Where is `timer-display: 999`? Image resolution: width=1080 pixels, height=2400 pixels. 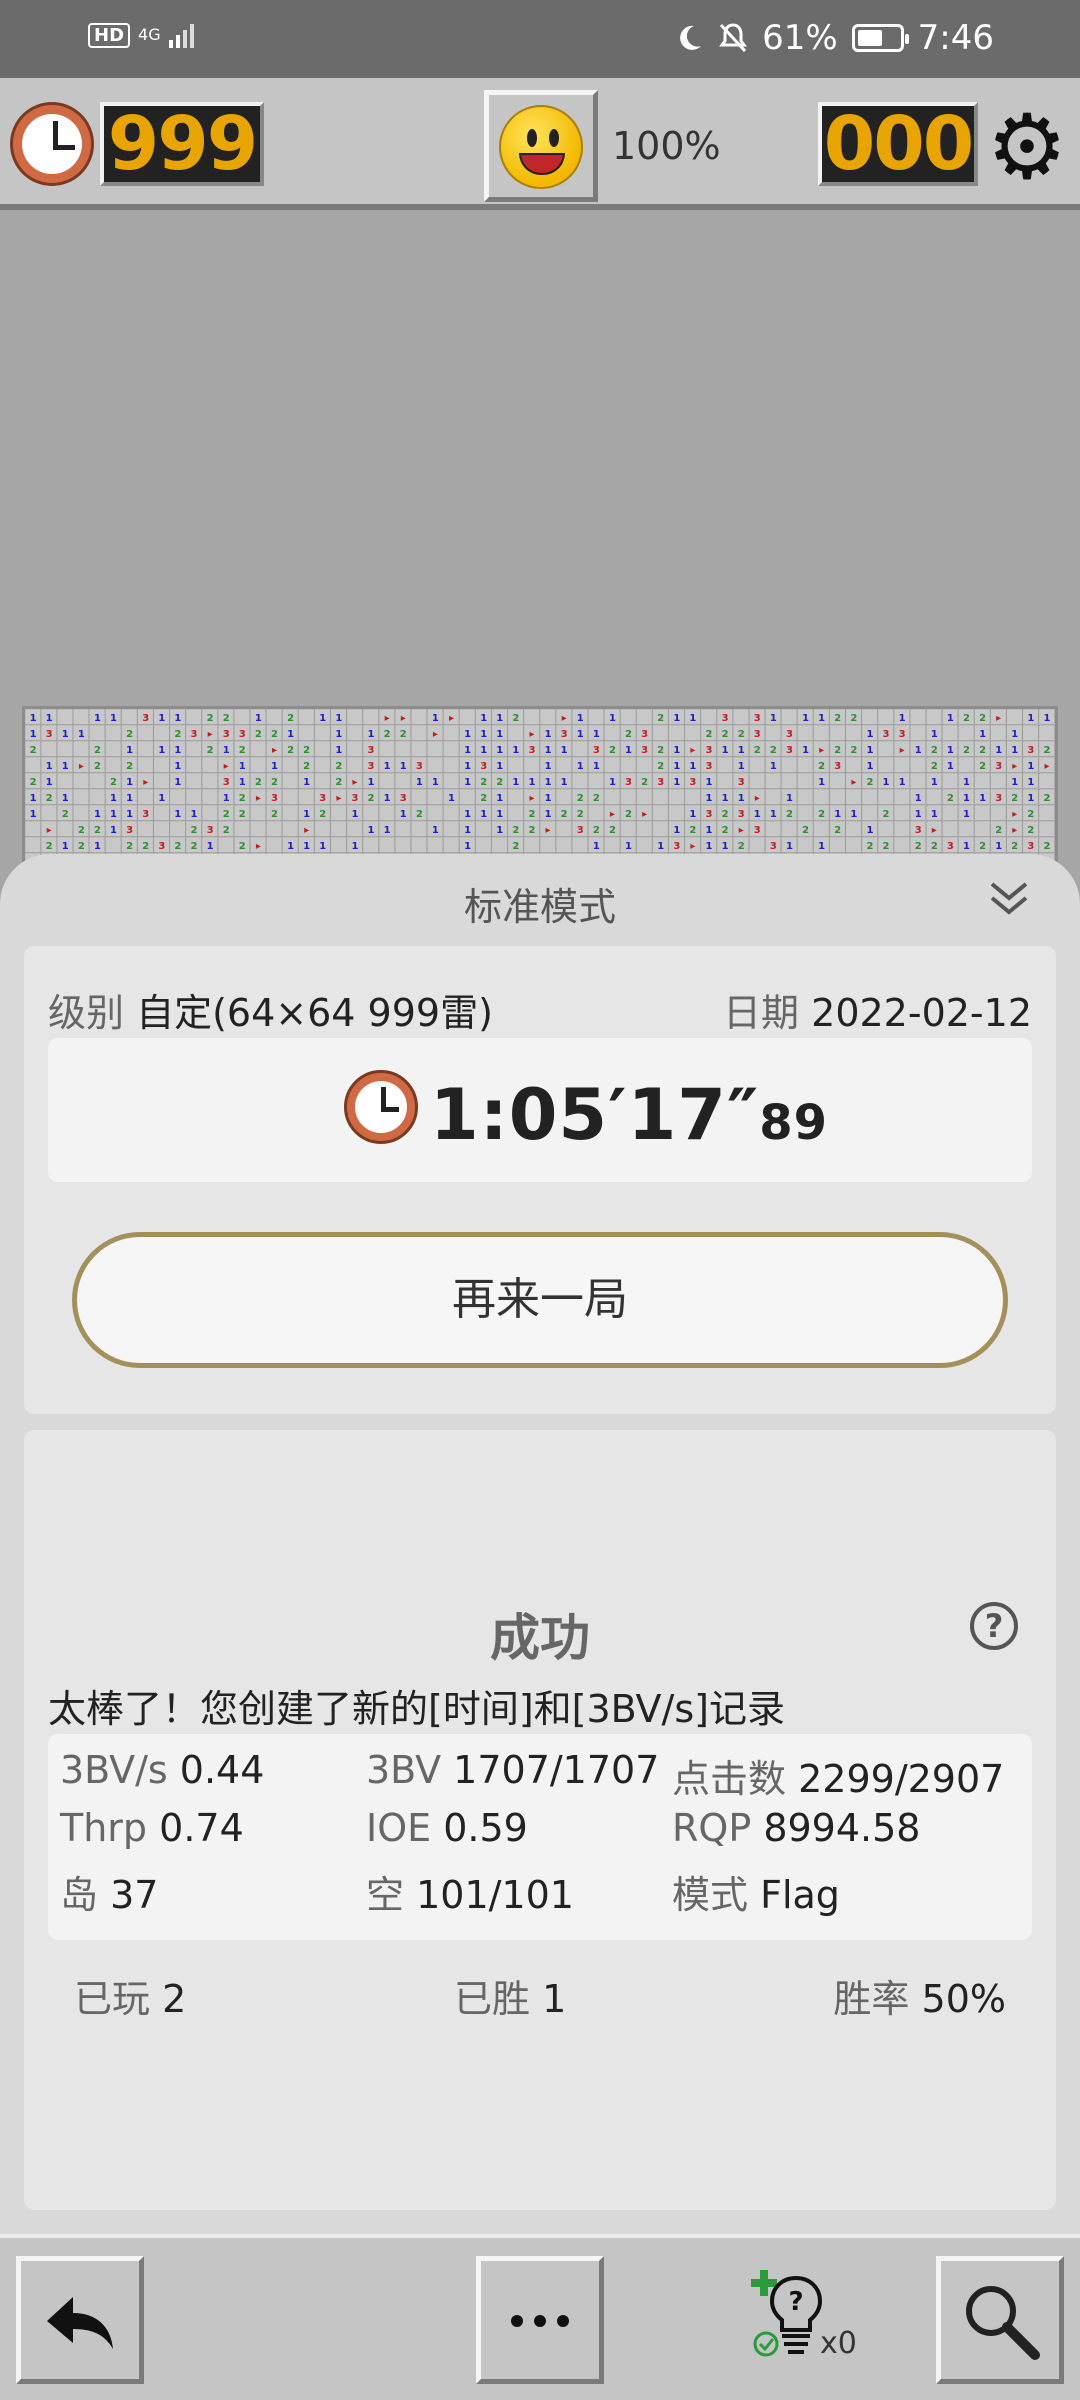
timer-display: 999 is located at coordinates (182, 144).